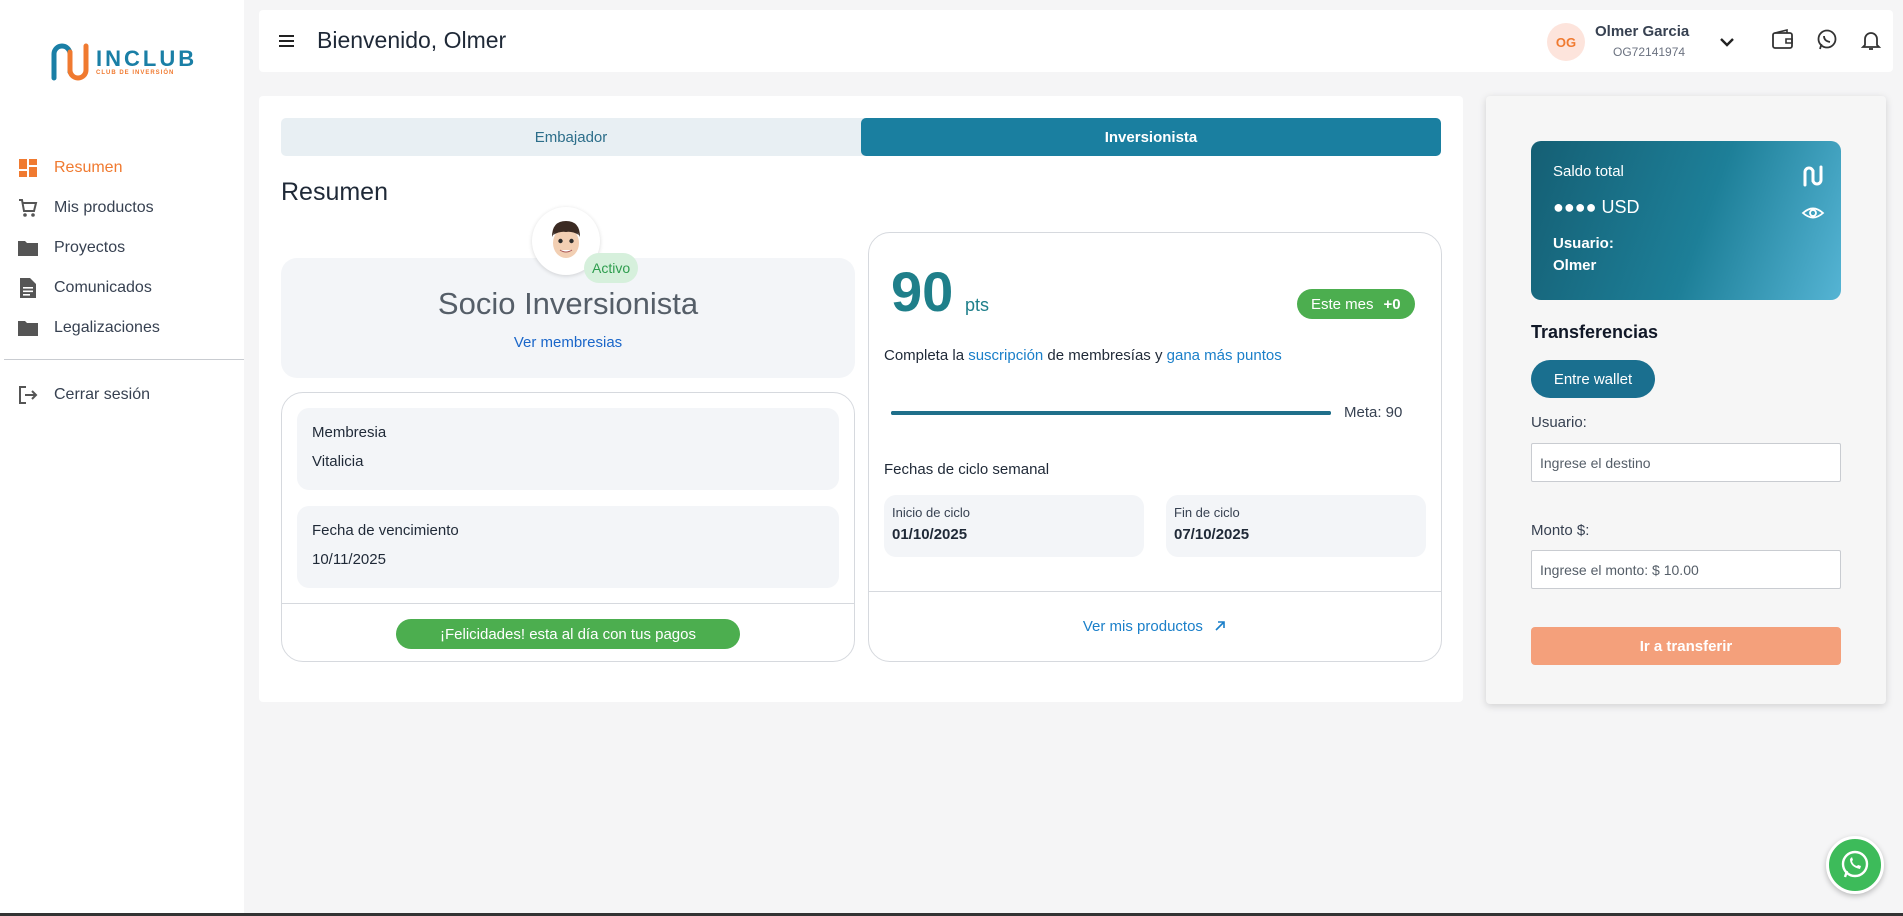 This screenshot has height=916, width=1903. I want to click on cycle-start-box: Inicio de ciclo 01/10/2025, so click(1014, 526).